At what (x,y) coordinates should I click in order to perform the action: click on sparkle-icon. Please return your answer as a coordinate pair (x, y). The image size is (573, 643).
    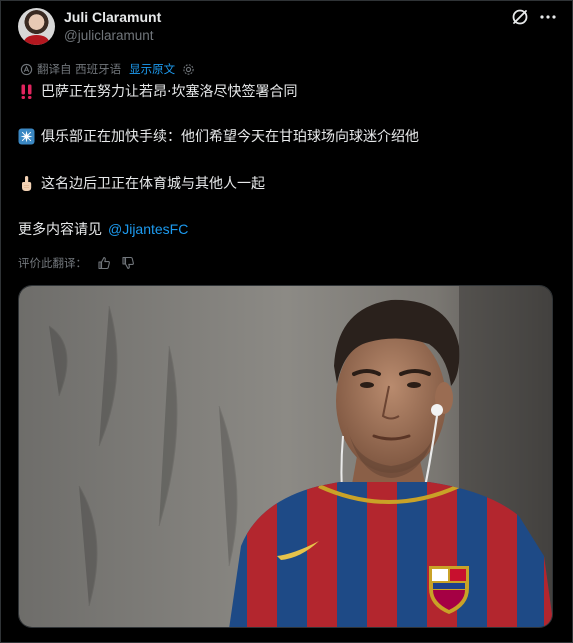
    Looking at the image, I should click on (26, 136).